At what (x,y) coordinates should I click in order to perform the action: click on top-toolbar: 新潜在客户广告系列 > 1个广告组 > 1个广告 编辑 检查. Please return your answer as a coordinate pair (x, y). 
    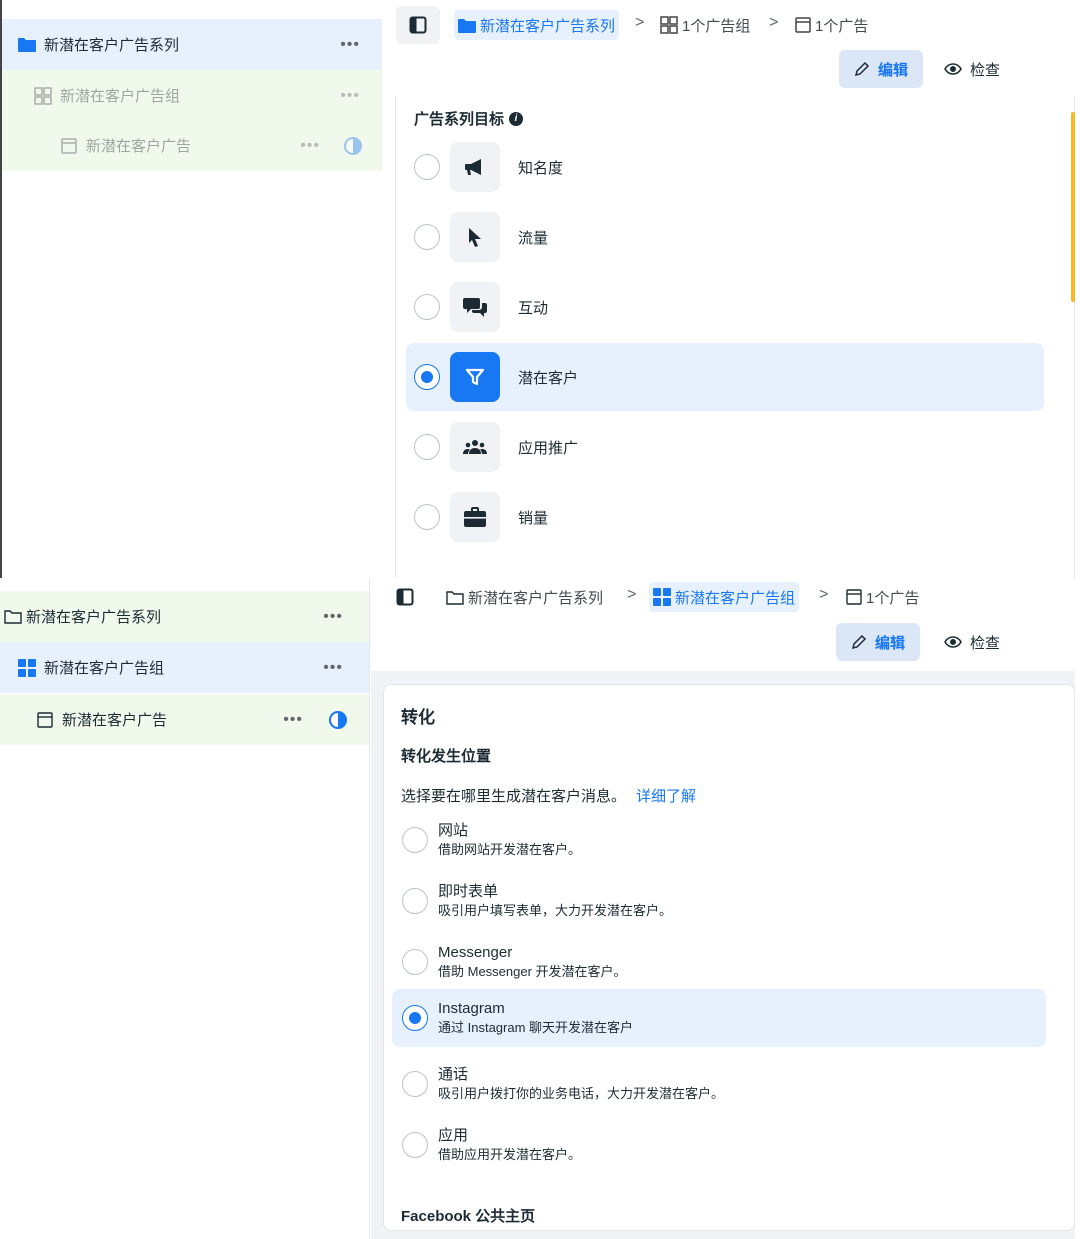
    Looking at the image, I should click on (729, 50).